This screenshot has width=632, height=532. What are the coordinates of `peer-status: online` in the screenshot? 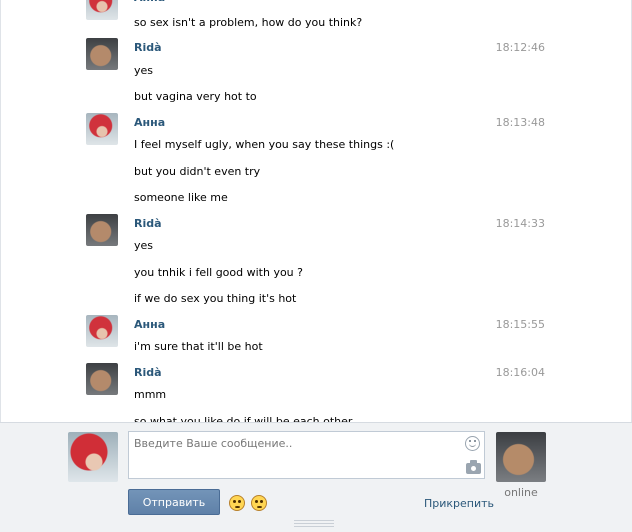 It's located at (521, 492).